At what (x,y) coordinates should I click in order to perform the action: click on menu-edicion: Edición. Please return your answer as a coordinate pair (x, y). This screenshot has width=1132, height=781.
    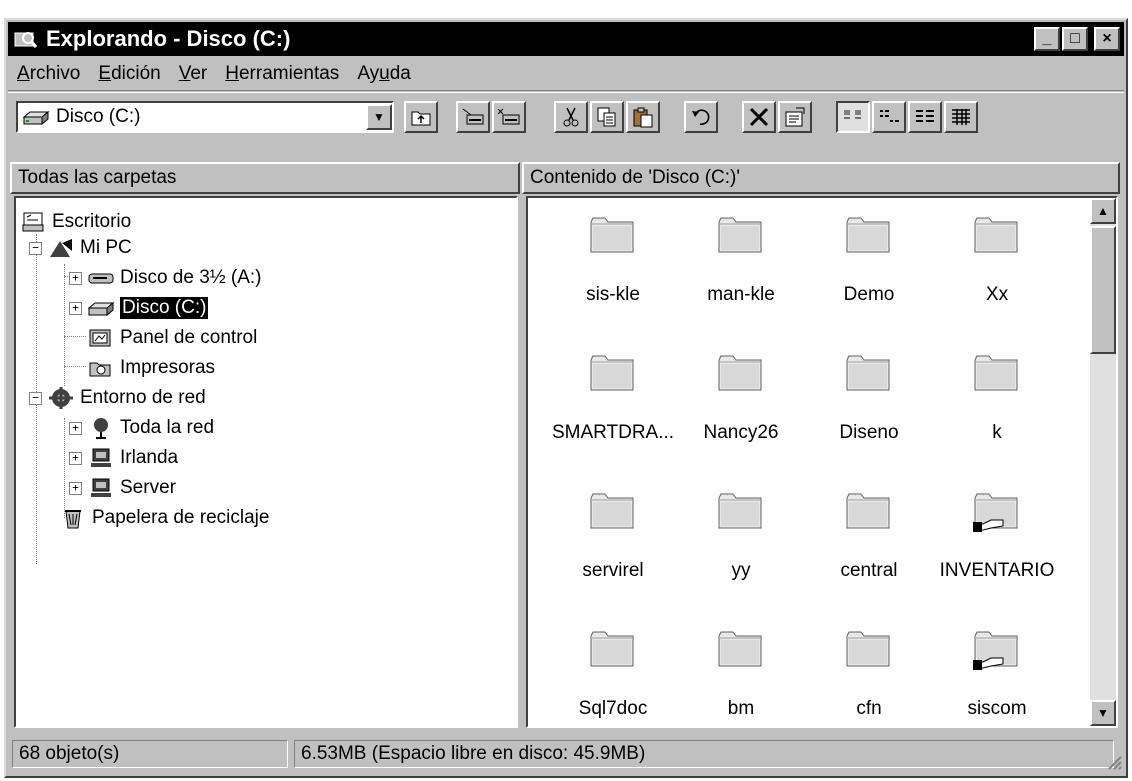
    Looking at the image, I should click on (129, 74).